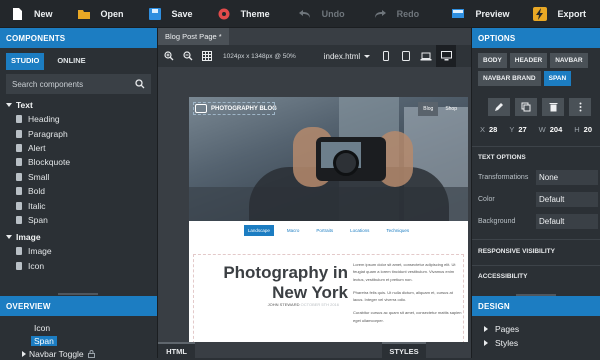 The image size is (600, 360). Describe the element at coordinates (567, 177) in the screenshot. I see `transformations-select: None` at that location.